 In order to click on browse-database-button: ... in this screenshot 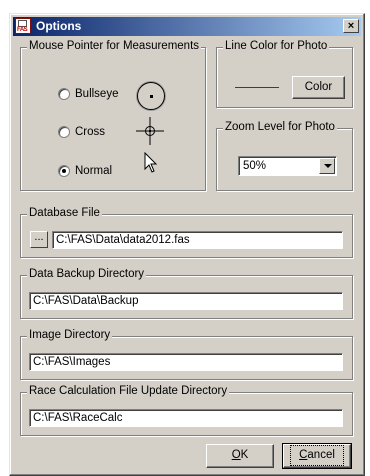, I will do `click(39, 239)`.